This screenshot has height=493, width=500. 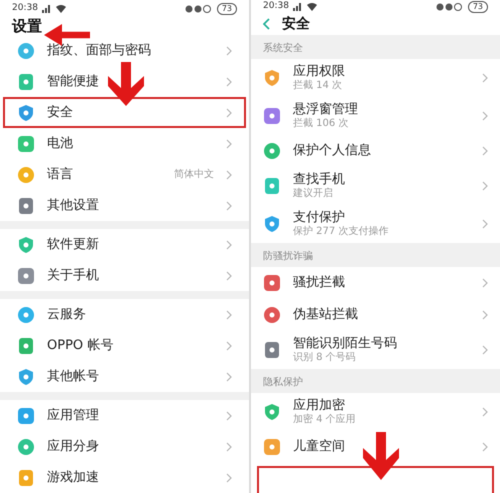 I want to click on row-label: 游戏加速, so click(x=73, y=477).